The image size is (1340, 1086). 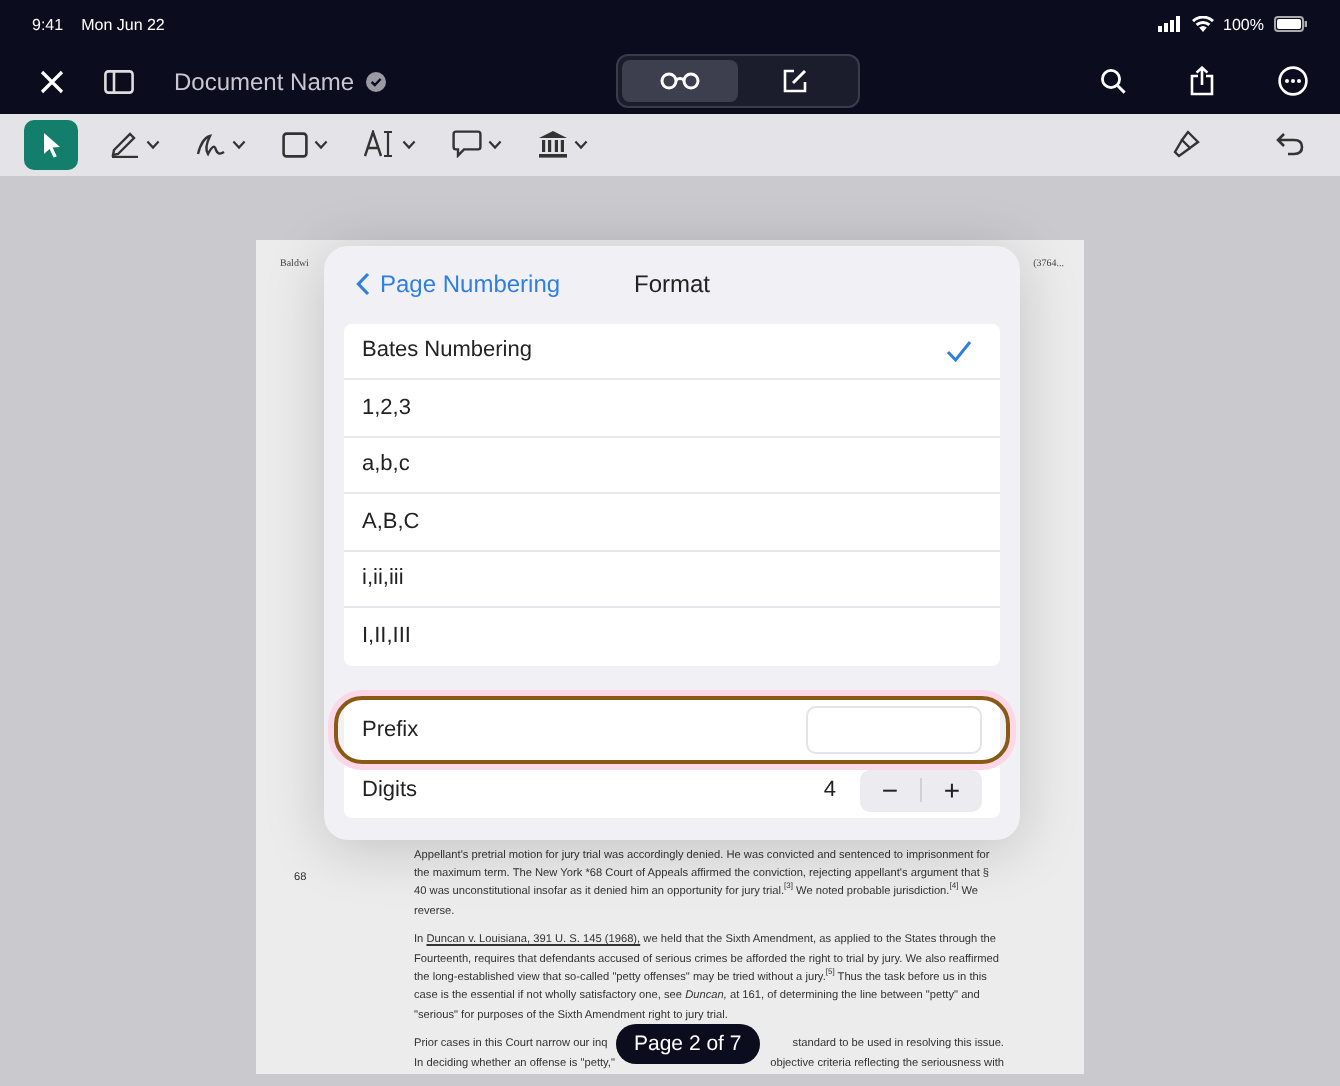 What do you see at coordinates (467, 144) in the screenshot?
I see `speech-bubble-icon` at bounding box center [467, 144].